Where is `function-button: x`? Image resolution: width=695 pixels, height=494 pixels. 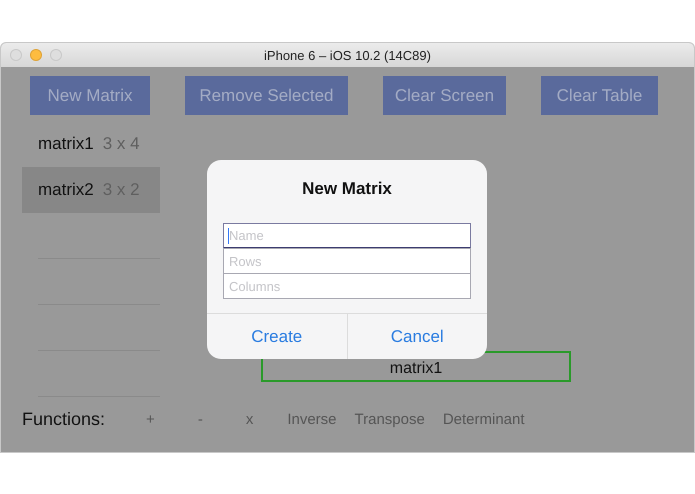 function-button: x is located at coordinates (249, 419).